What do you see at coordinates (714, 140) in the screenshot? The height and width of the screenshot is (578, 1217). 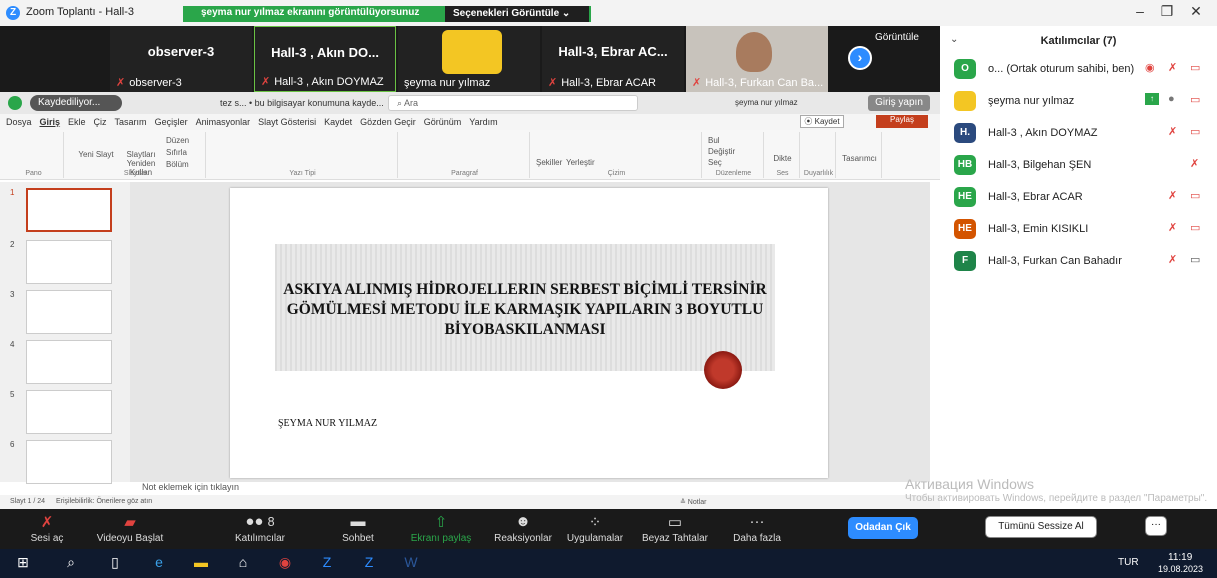 I see `find-button: Bul` at bounding box center [714, 140].